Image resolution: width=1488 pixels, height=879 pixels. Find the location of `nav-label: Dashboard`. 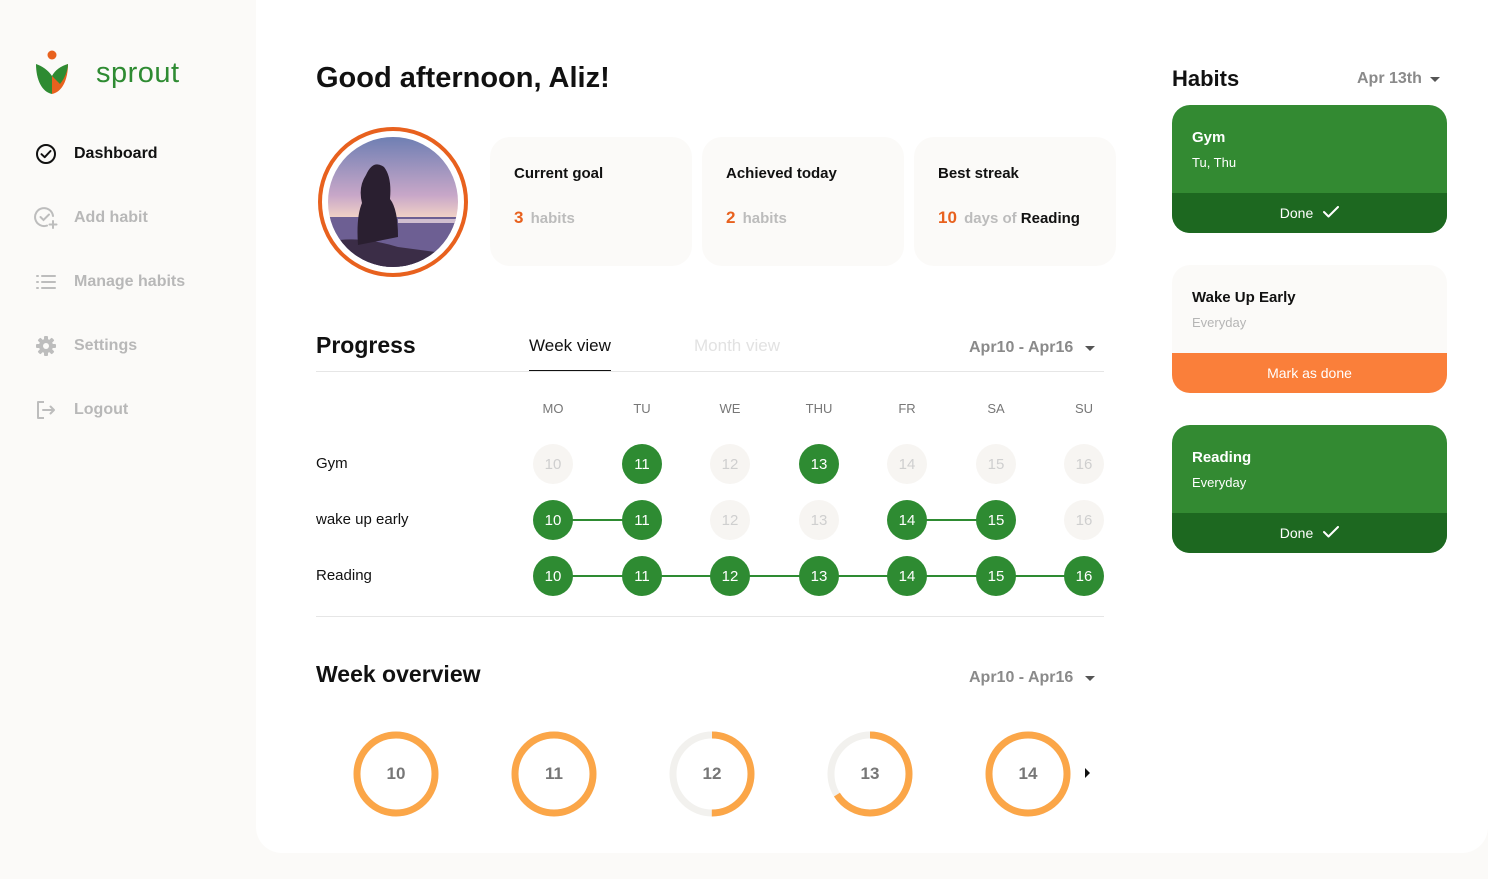

nav-label: Dashboard is located at coordinates (116, 153).